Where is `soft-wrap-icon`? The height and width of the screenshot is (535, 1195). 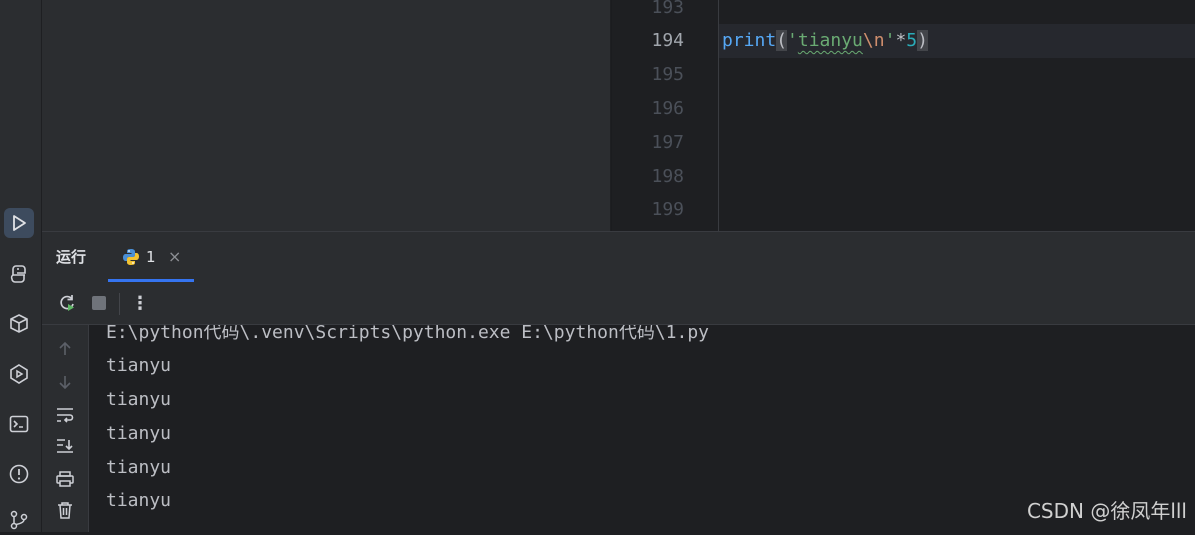
soft-wrap-icon is located at coordinates (65, 415).